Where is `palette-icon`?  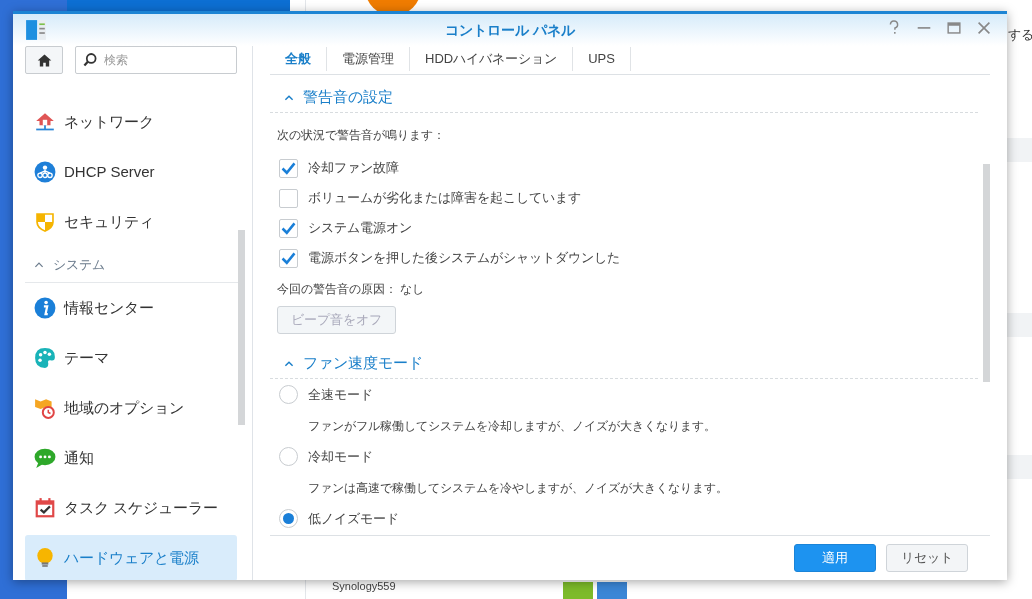 palette-icon is located at coordinates (45, 358).